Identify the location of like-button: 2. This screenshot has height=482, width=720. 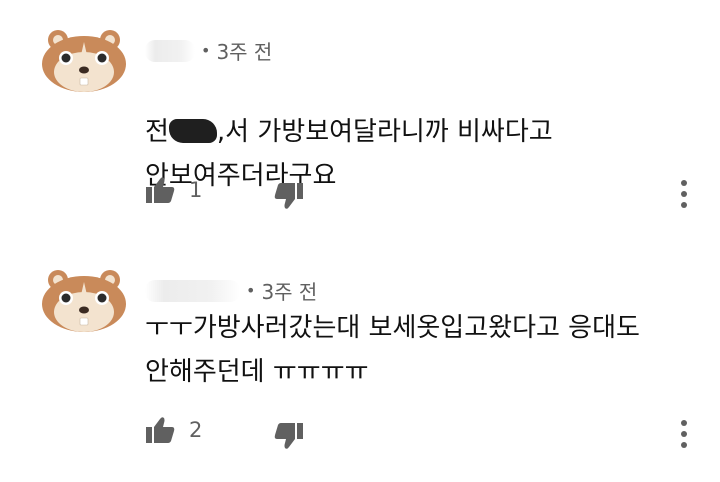
(173, 430).